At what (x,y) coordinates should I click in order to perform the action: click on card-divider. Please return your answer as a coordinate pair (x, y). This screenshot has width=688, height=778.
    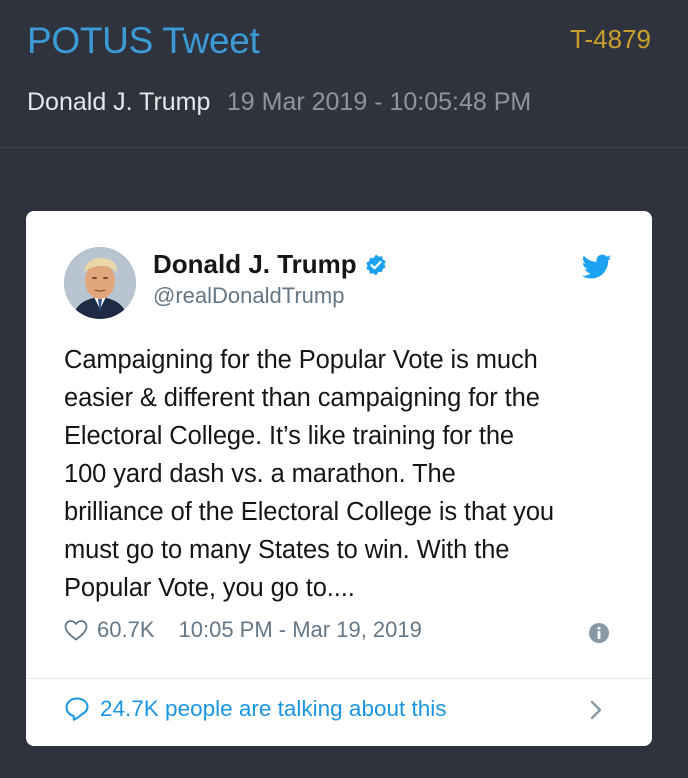
    Looking at the image, I should click on (339, 678).